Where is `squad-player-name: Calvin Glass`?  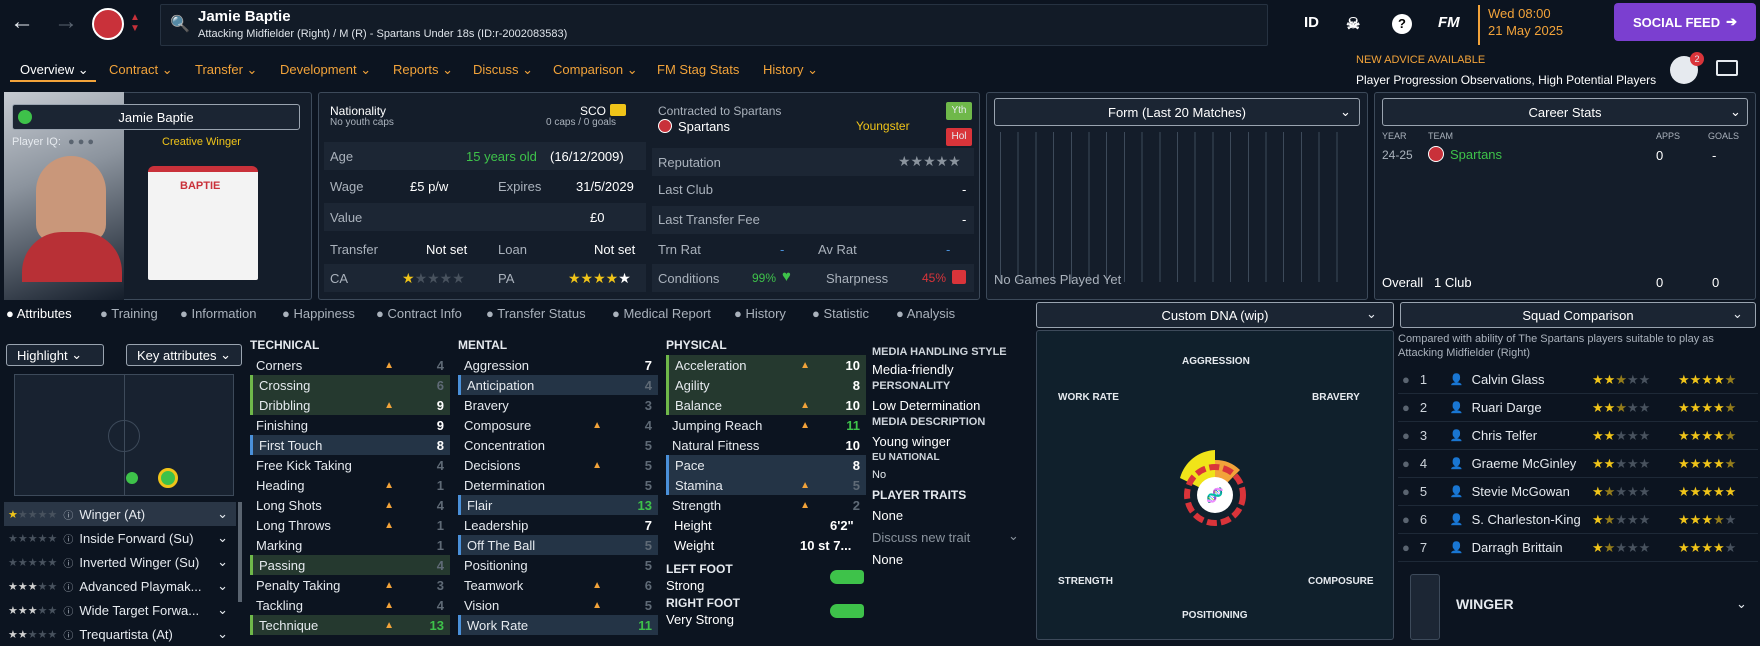
squad-player-name: Calvin Glass is located at coordinates (1508, 379).